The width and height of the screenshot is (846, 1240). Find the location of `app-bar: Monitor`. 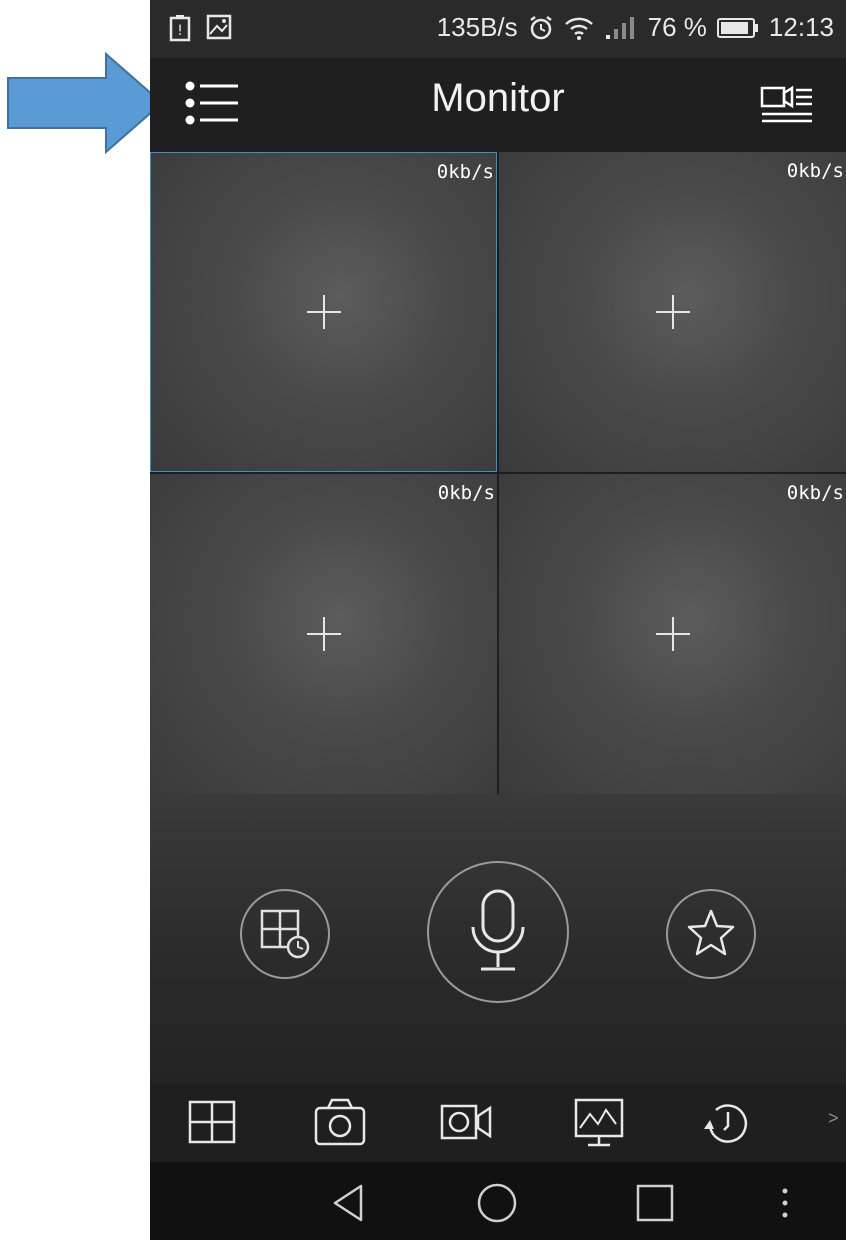

app-bar: Monitor is located at coordinates (498, 105).